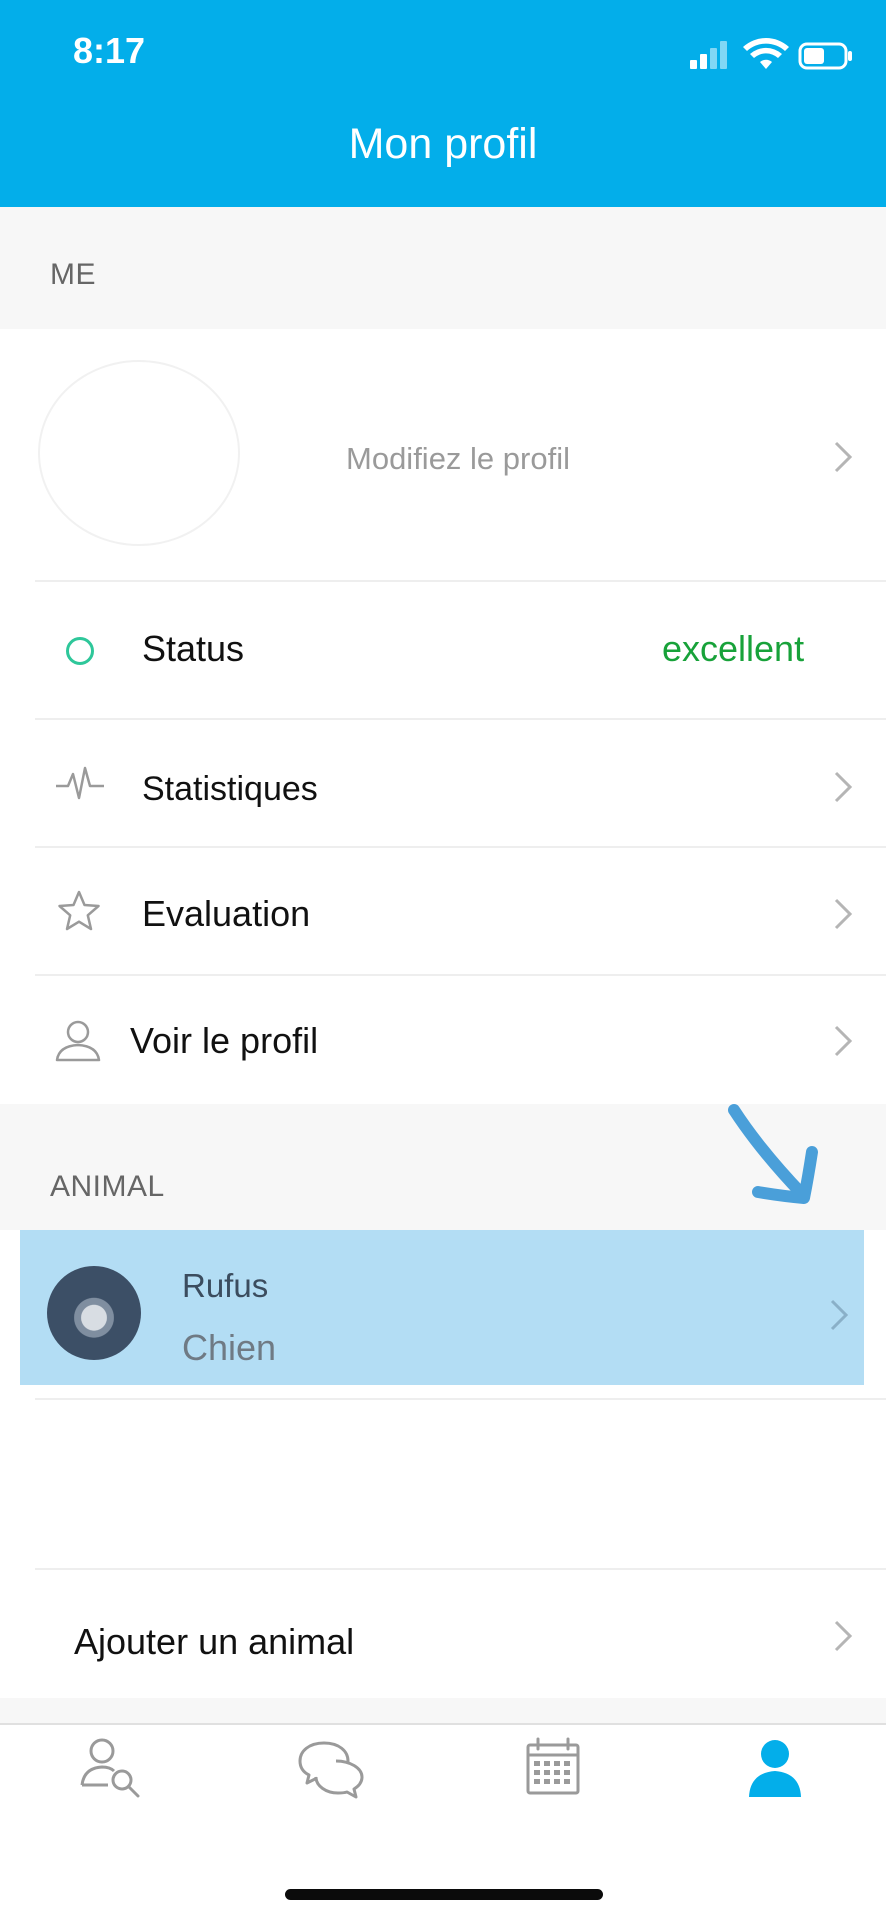  I want to click on tab-profile, so click(775, 1769).